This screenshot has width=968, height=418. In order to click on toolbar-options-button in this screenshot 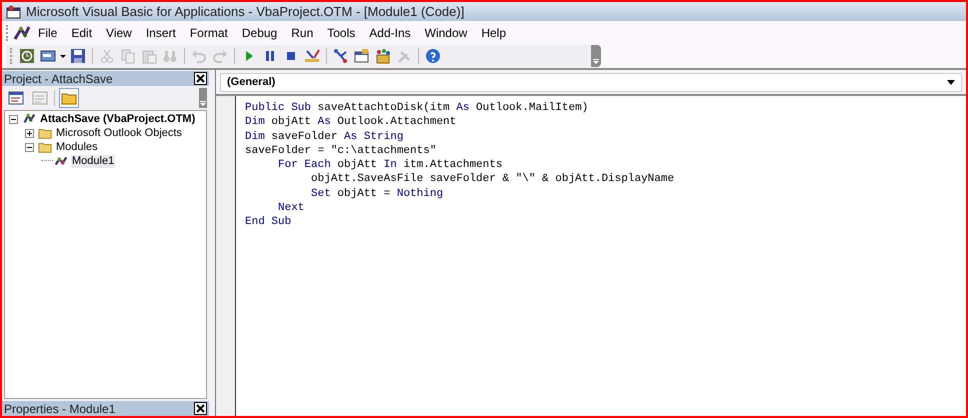, I will do `click(596, 56)`.